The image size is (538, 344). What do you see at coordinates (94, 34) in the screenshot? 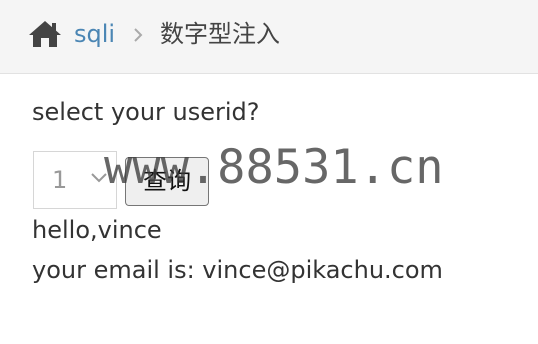
I see `breadcrumb-link-sqli: sqli` at bounding box center [94, 34].